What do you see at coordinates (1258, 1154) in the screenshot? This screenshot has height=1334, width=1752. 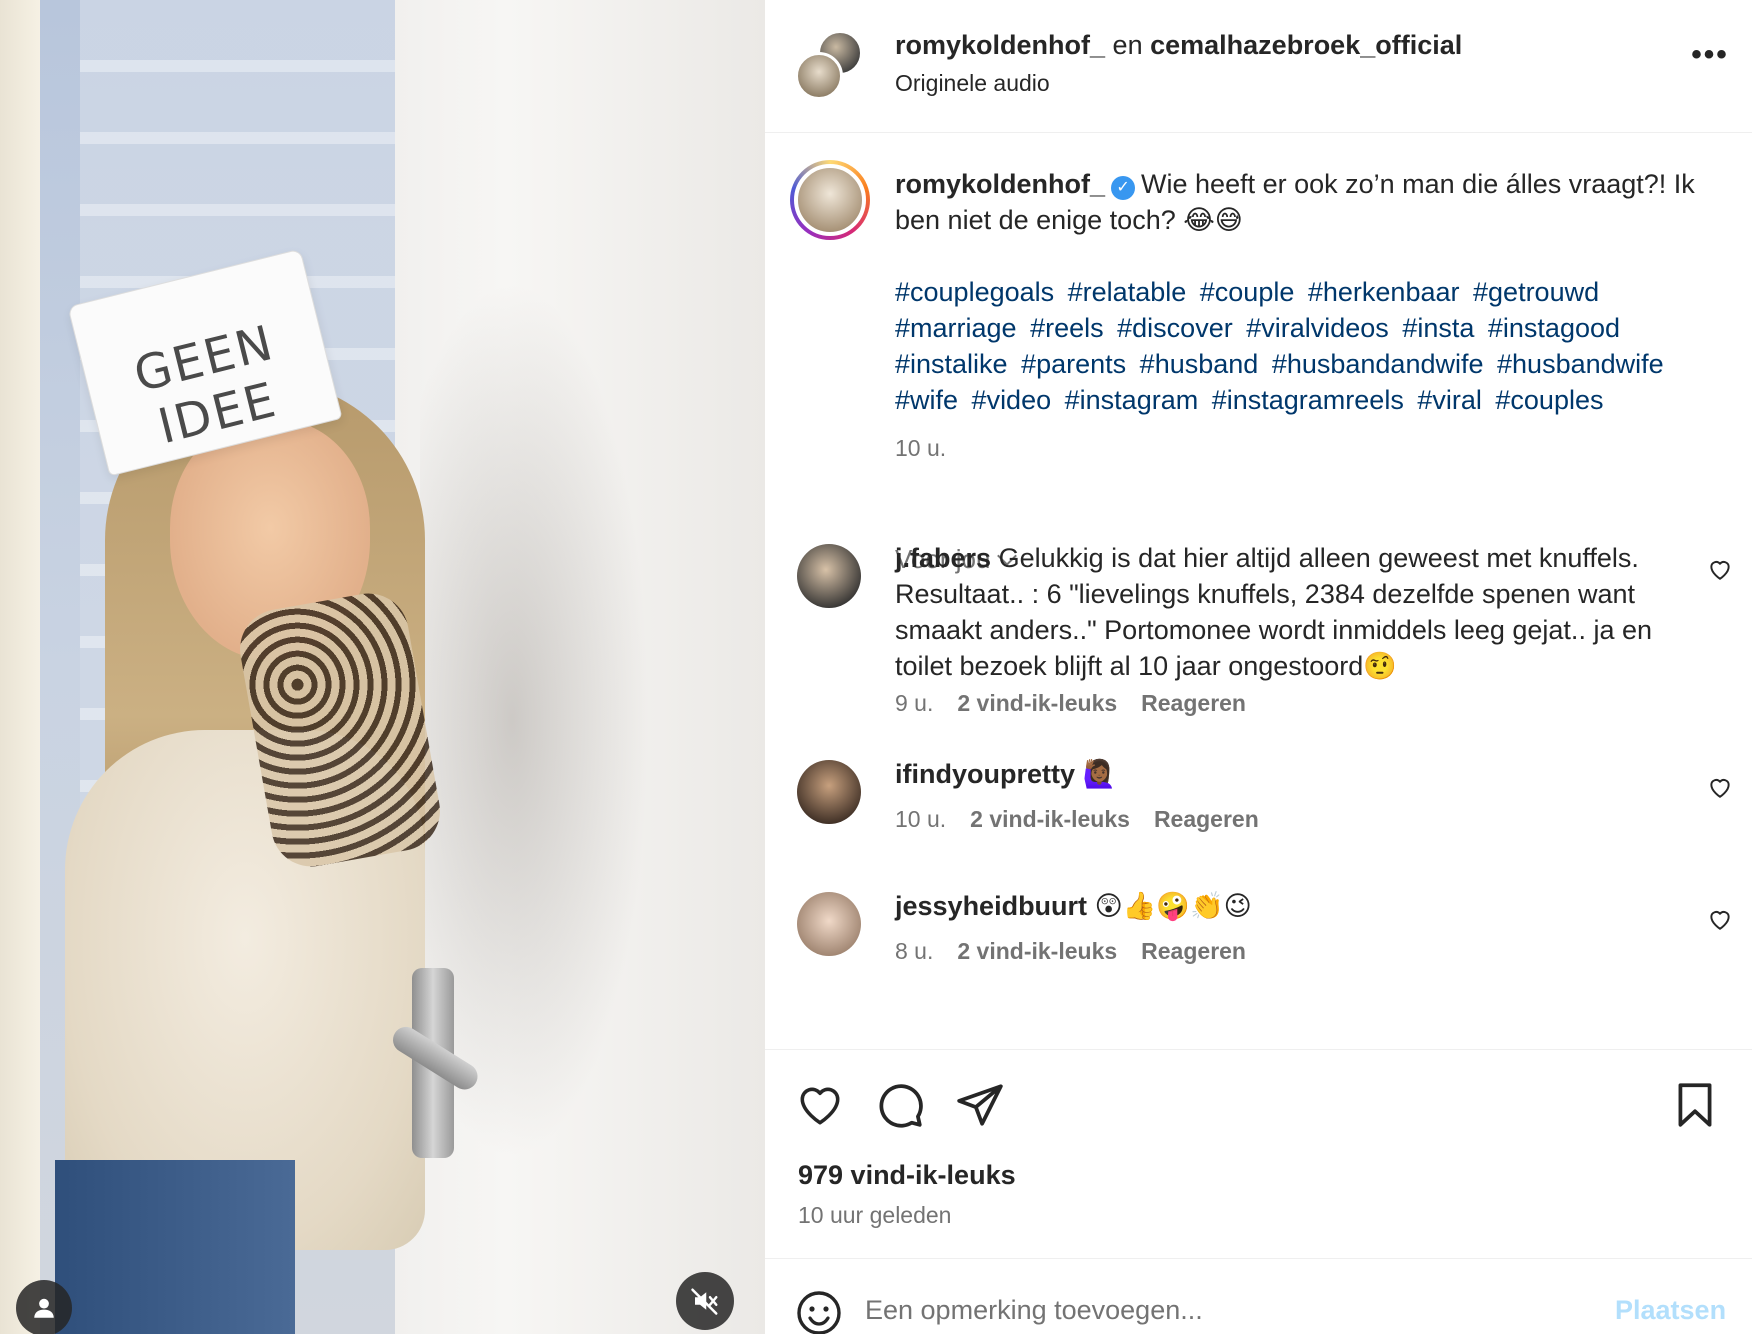 I see `post-actions: 979 vind-ik-leuks 10 uur geleden` at bounding box center [1258, 1154].